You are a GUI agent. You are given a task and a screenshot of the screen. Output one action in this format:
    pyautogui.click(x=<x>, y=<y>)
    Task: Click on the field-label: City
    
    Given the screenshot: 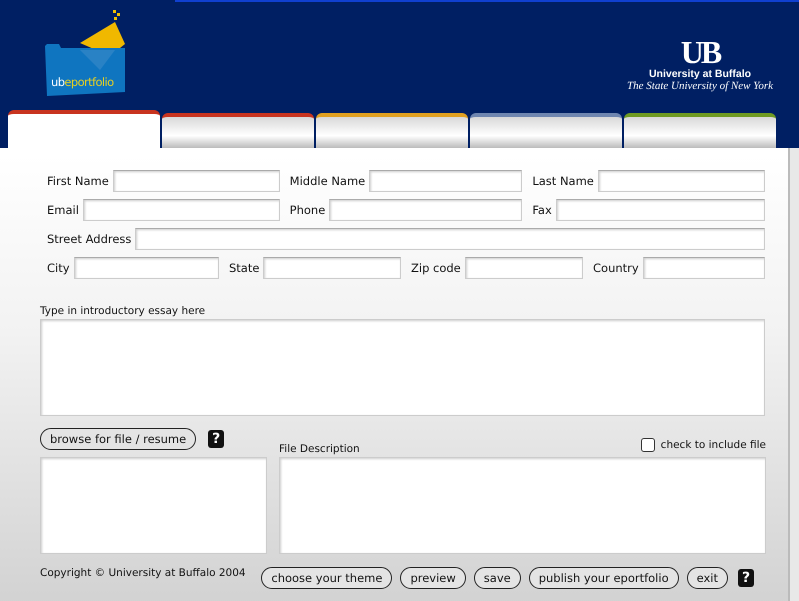 What is the action you would take?
    pyautogui.click(x=58, y=268)
    